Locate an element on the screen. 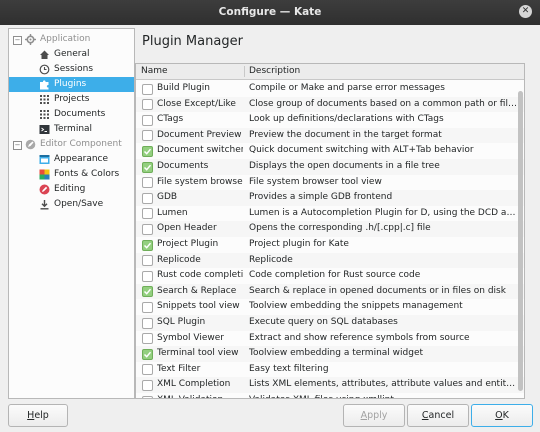  plugin-name: Document switcher is located at coordinates (200, 150).